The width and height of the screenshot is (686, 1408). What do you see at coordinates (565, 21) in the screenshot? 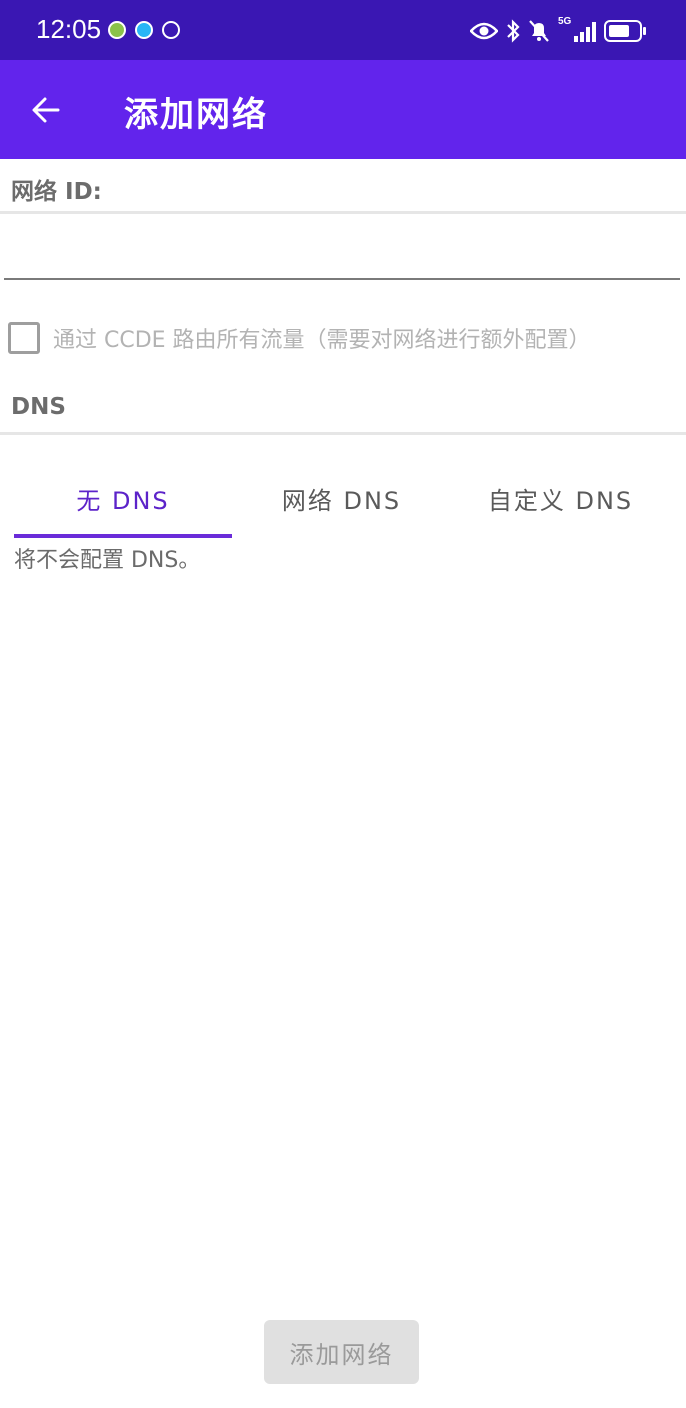
I see `network-badge: 5G` at bounding box center [565, 21].